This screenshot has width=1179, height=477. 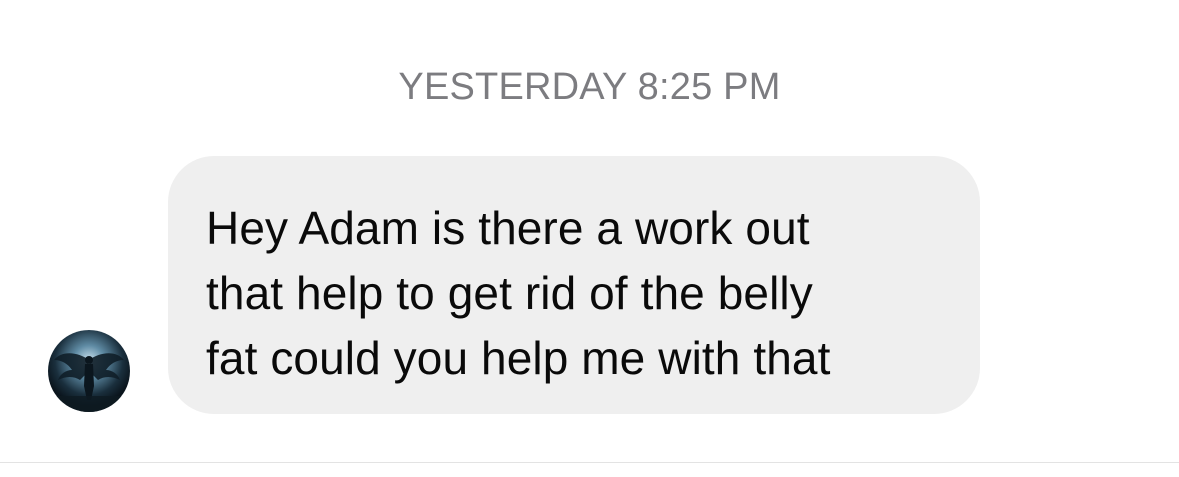 What do you see at coordinates (589, 87) in the screenshot?
I see `message-timestamp: YESTERDAY 8:25 PM` at bounding box center [589, 87].